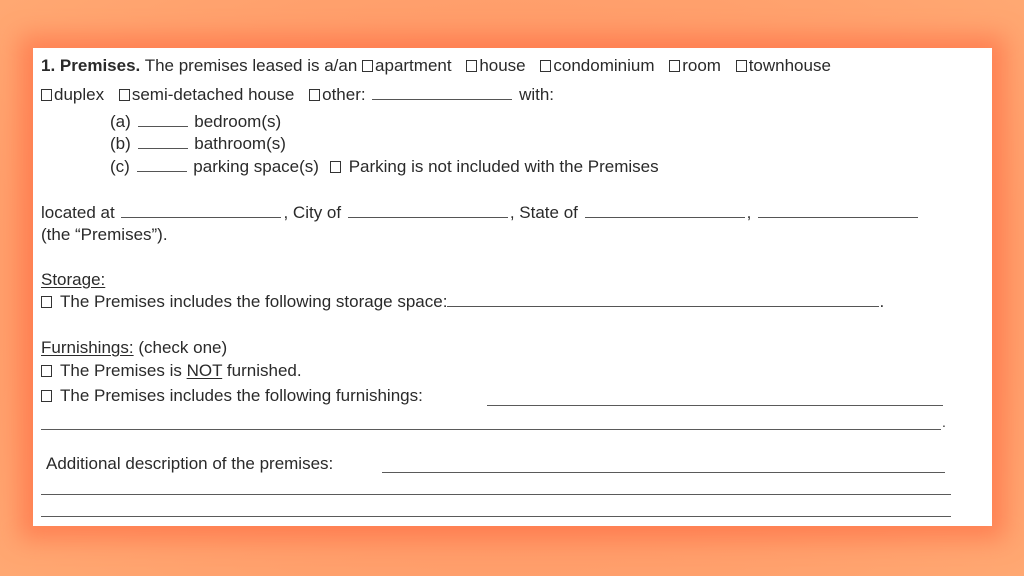 The image size is (1024, 576). What do you see at coordinates (162, 119) in the screenshot?
I see `bedrooms-field` at bounding box center [162, 119].